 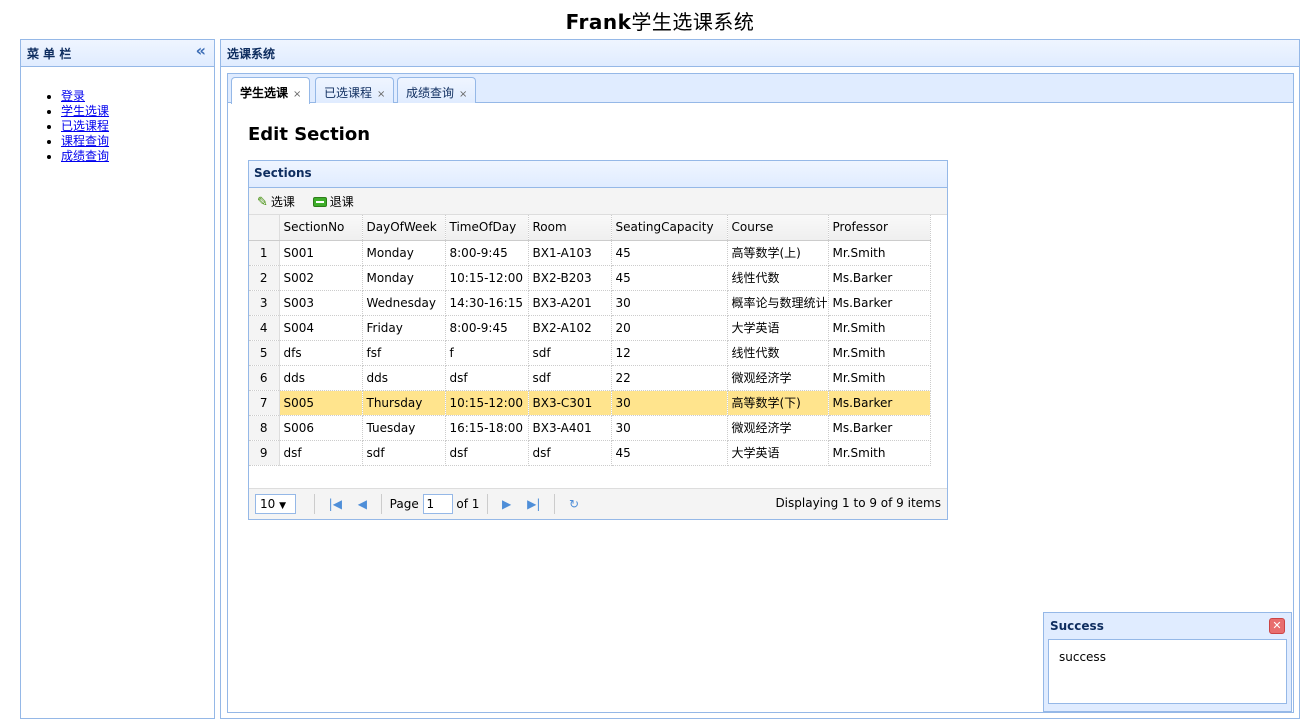 What do you see at coordinates (487, 228) in the screenshot?
I see `column-header: TimeOfDay` at bounding box center [487, 228].